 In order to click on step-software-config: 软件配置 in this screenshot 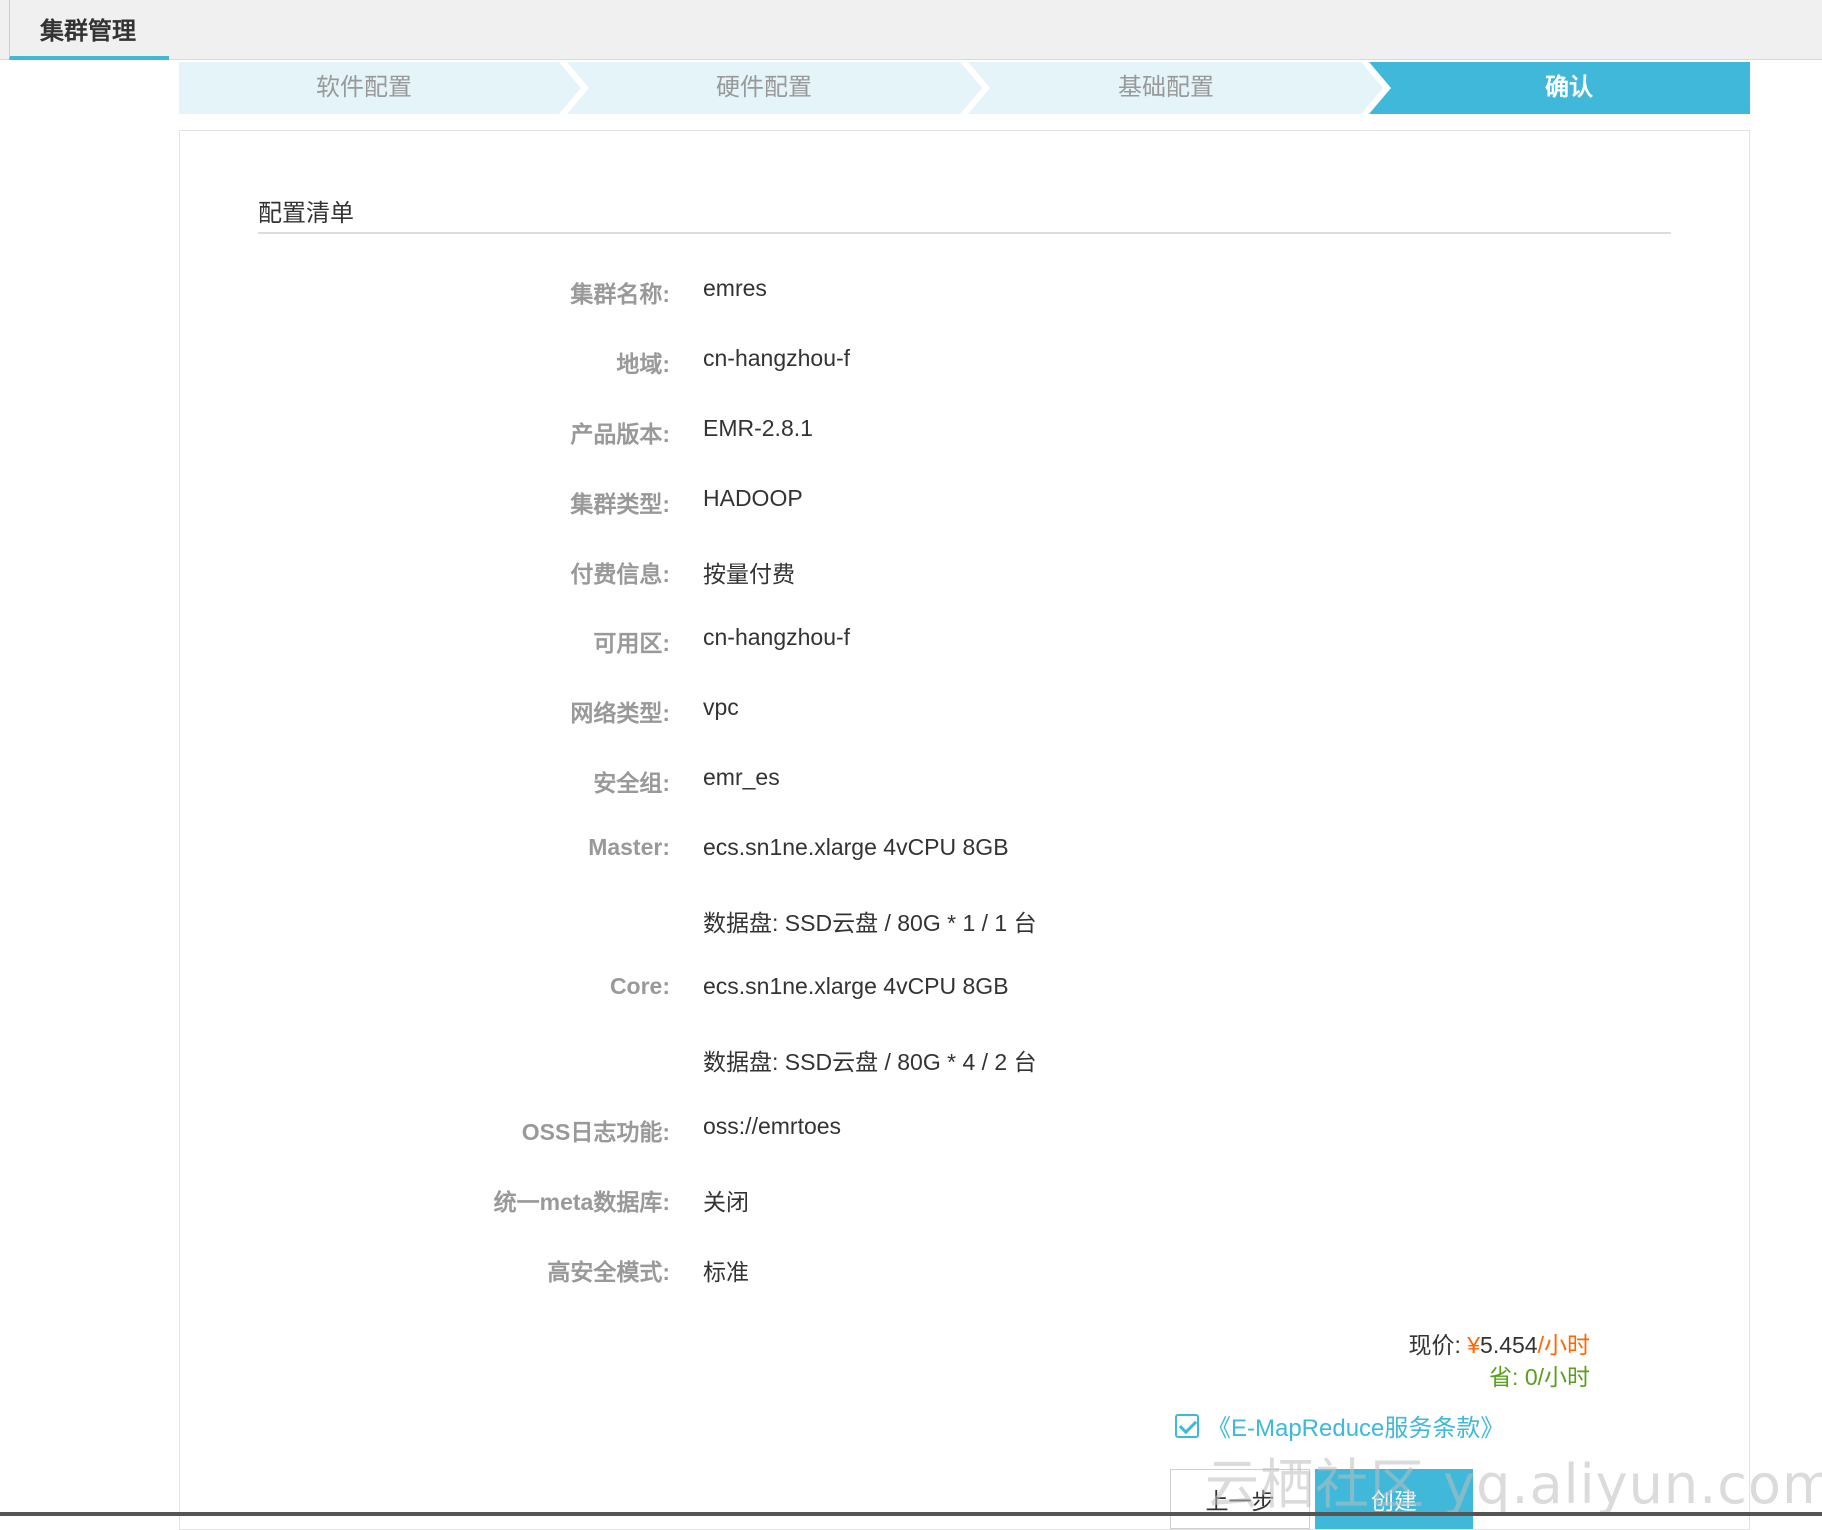, I will do `click(364, 88)`.